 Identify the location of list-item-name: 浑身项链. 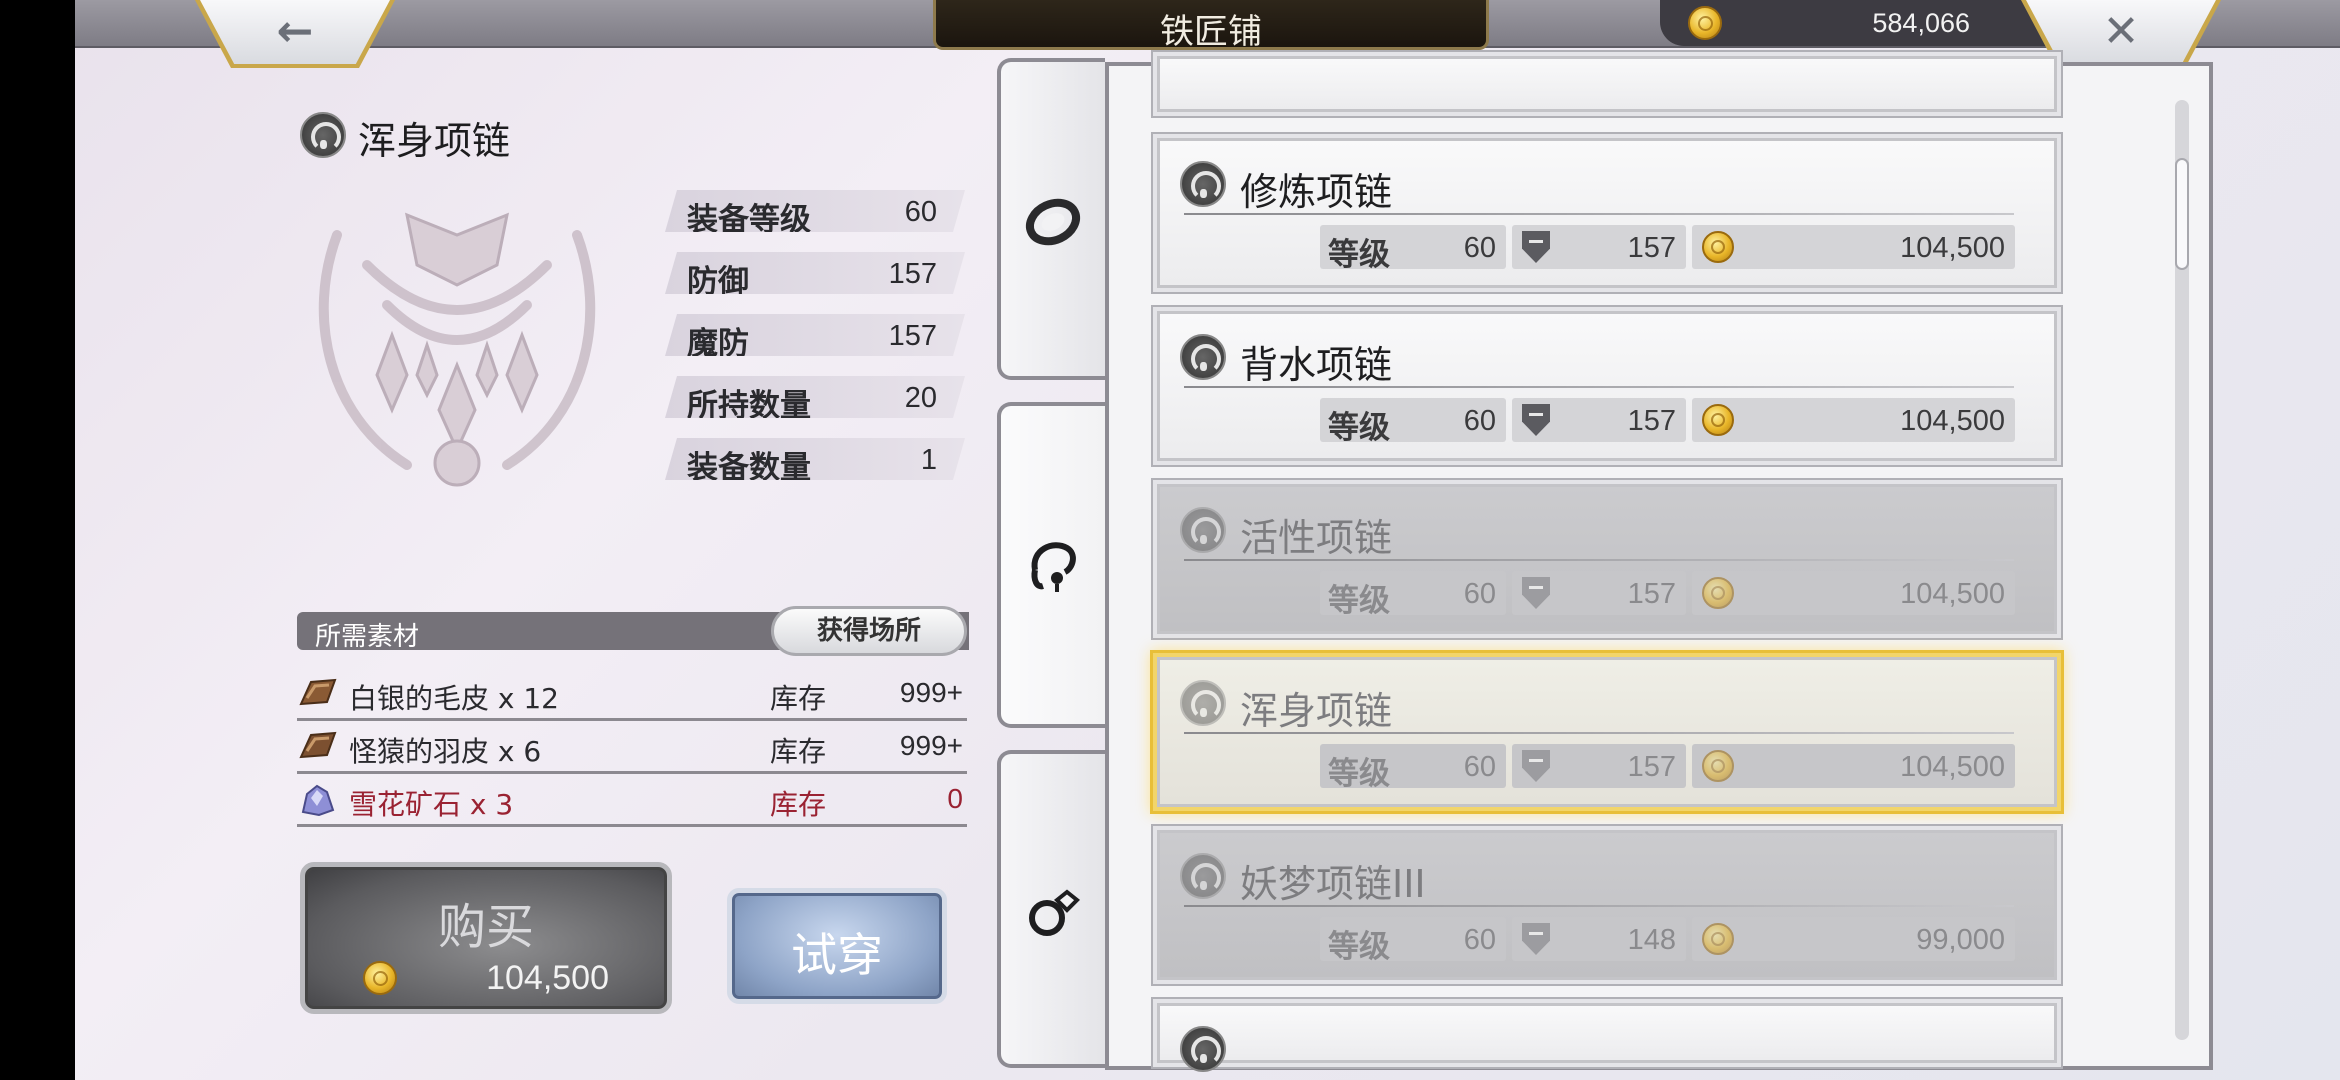
(1316, 711).